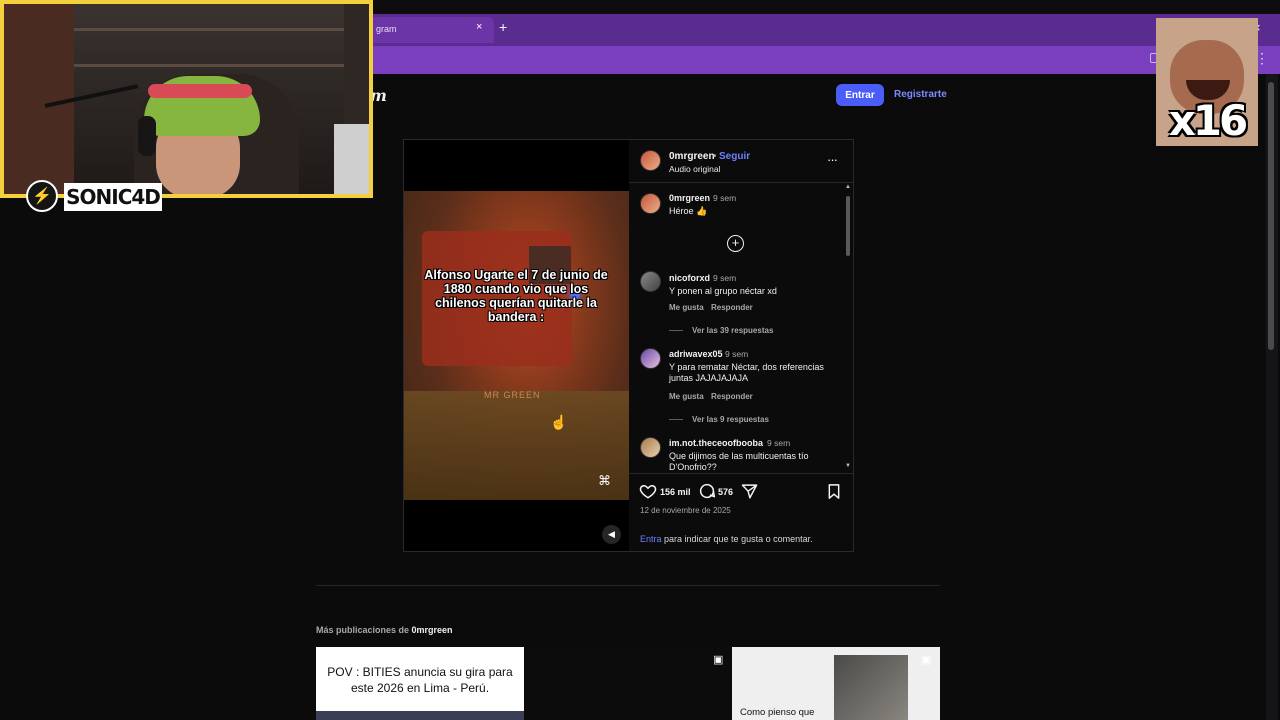 The width and height of the screenshot is (1280, 720). What do you see at coordinates (848, 466) in the screenshot?
I see `scroll-down-icon: ▼` at bounding box center [848, 466].